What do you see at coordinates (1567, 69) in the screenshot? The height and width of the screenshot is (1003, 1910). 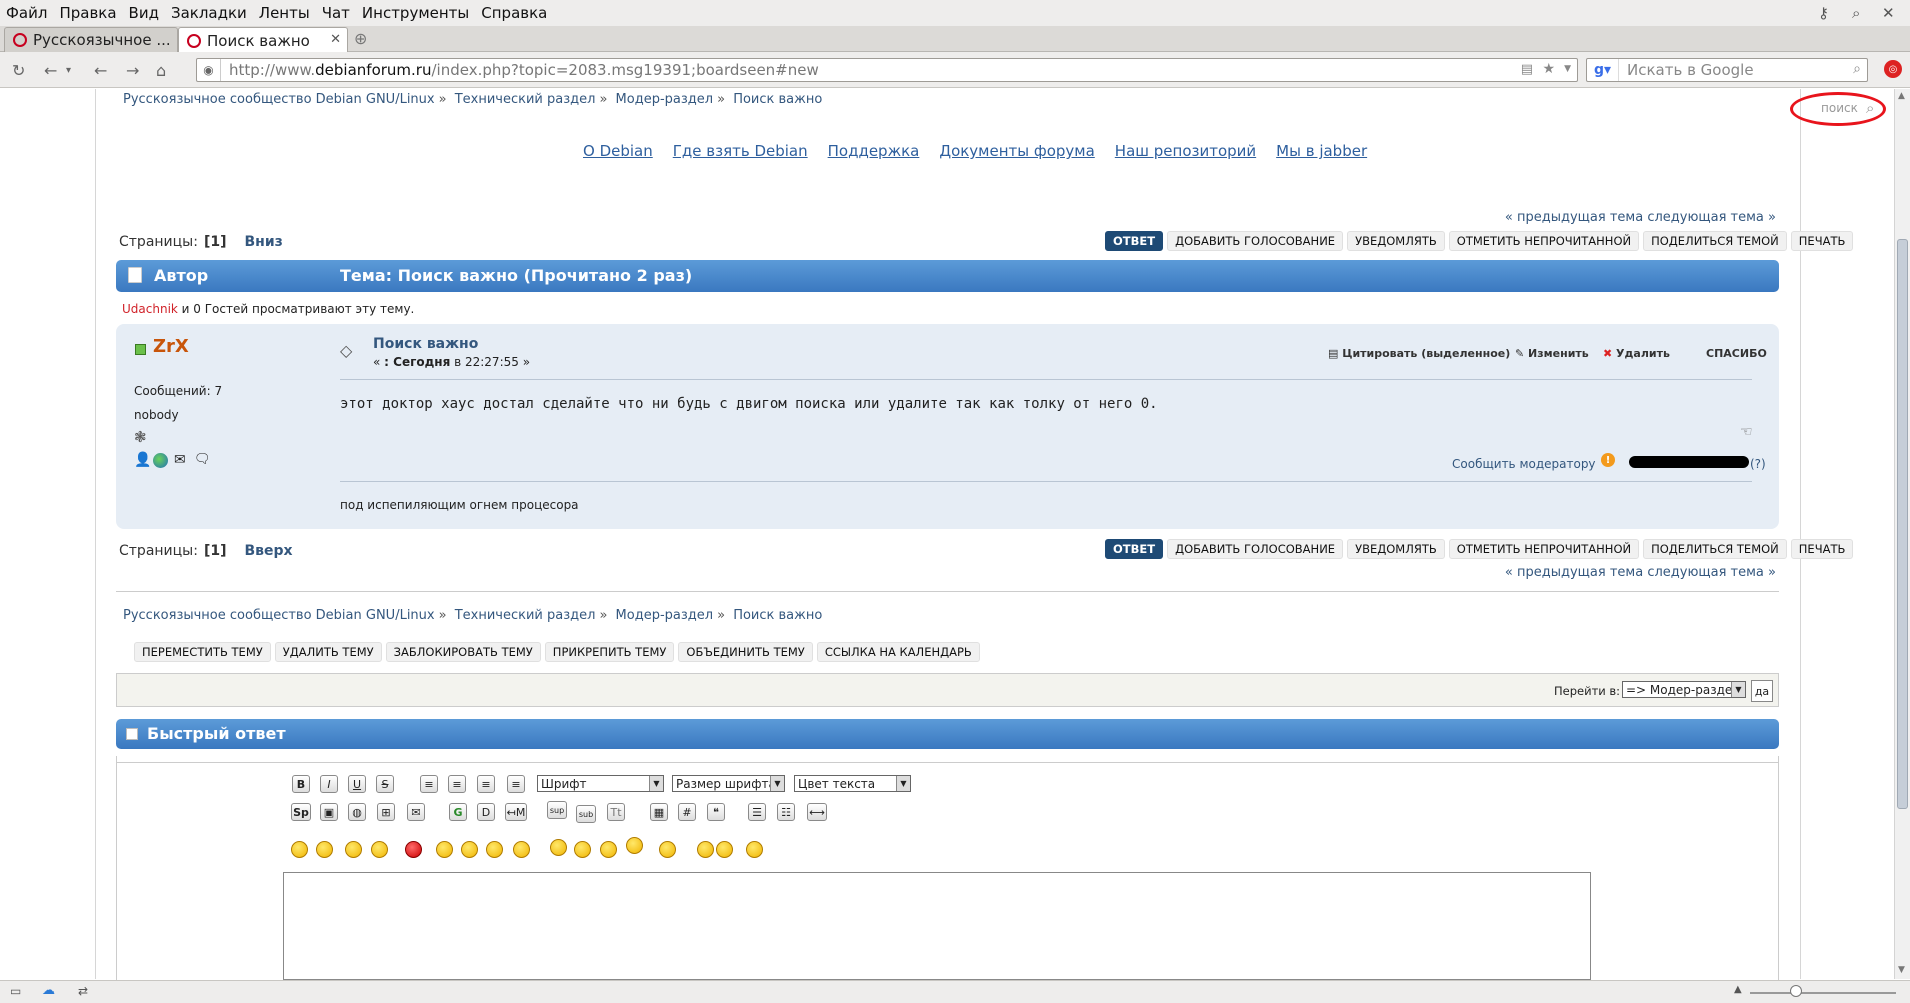 I see `url-dropdown-icon: ▼` at bounding box center [1567, 69].